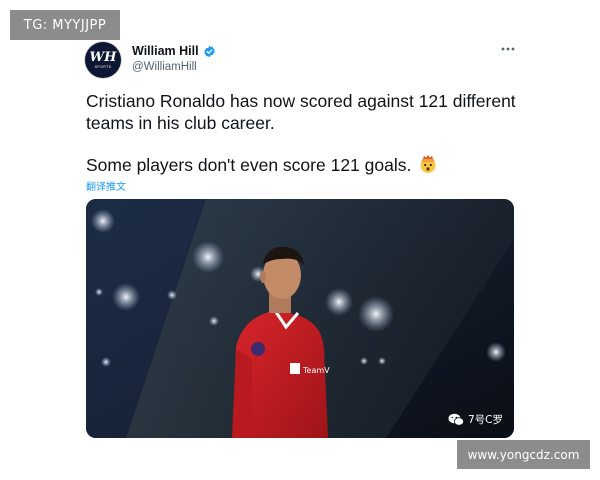 The height and width of the screenshot is (480, 600). I want to click on watermark-top-left: TG: MYYJJPP, so click(65, 25).